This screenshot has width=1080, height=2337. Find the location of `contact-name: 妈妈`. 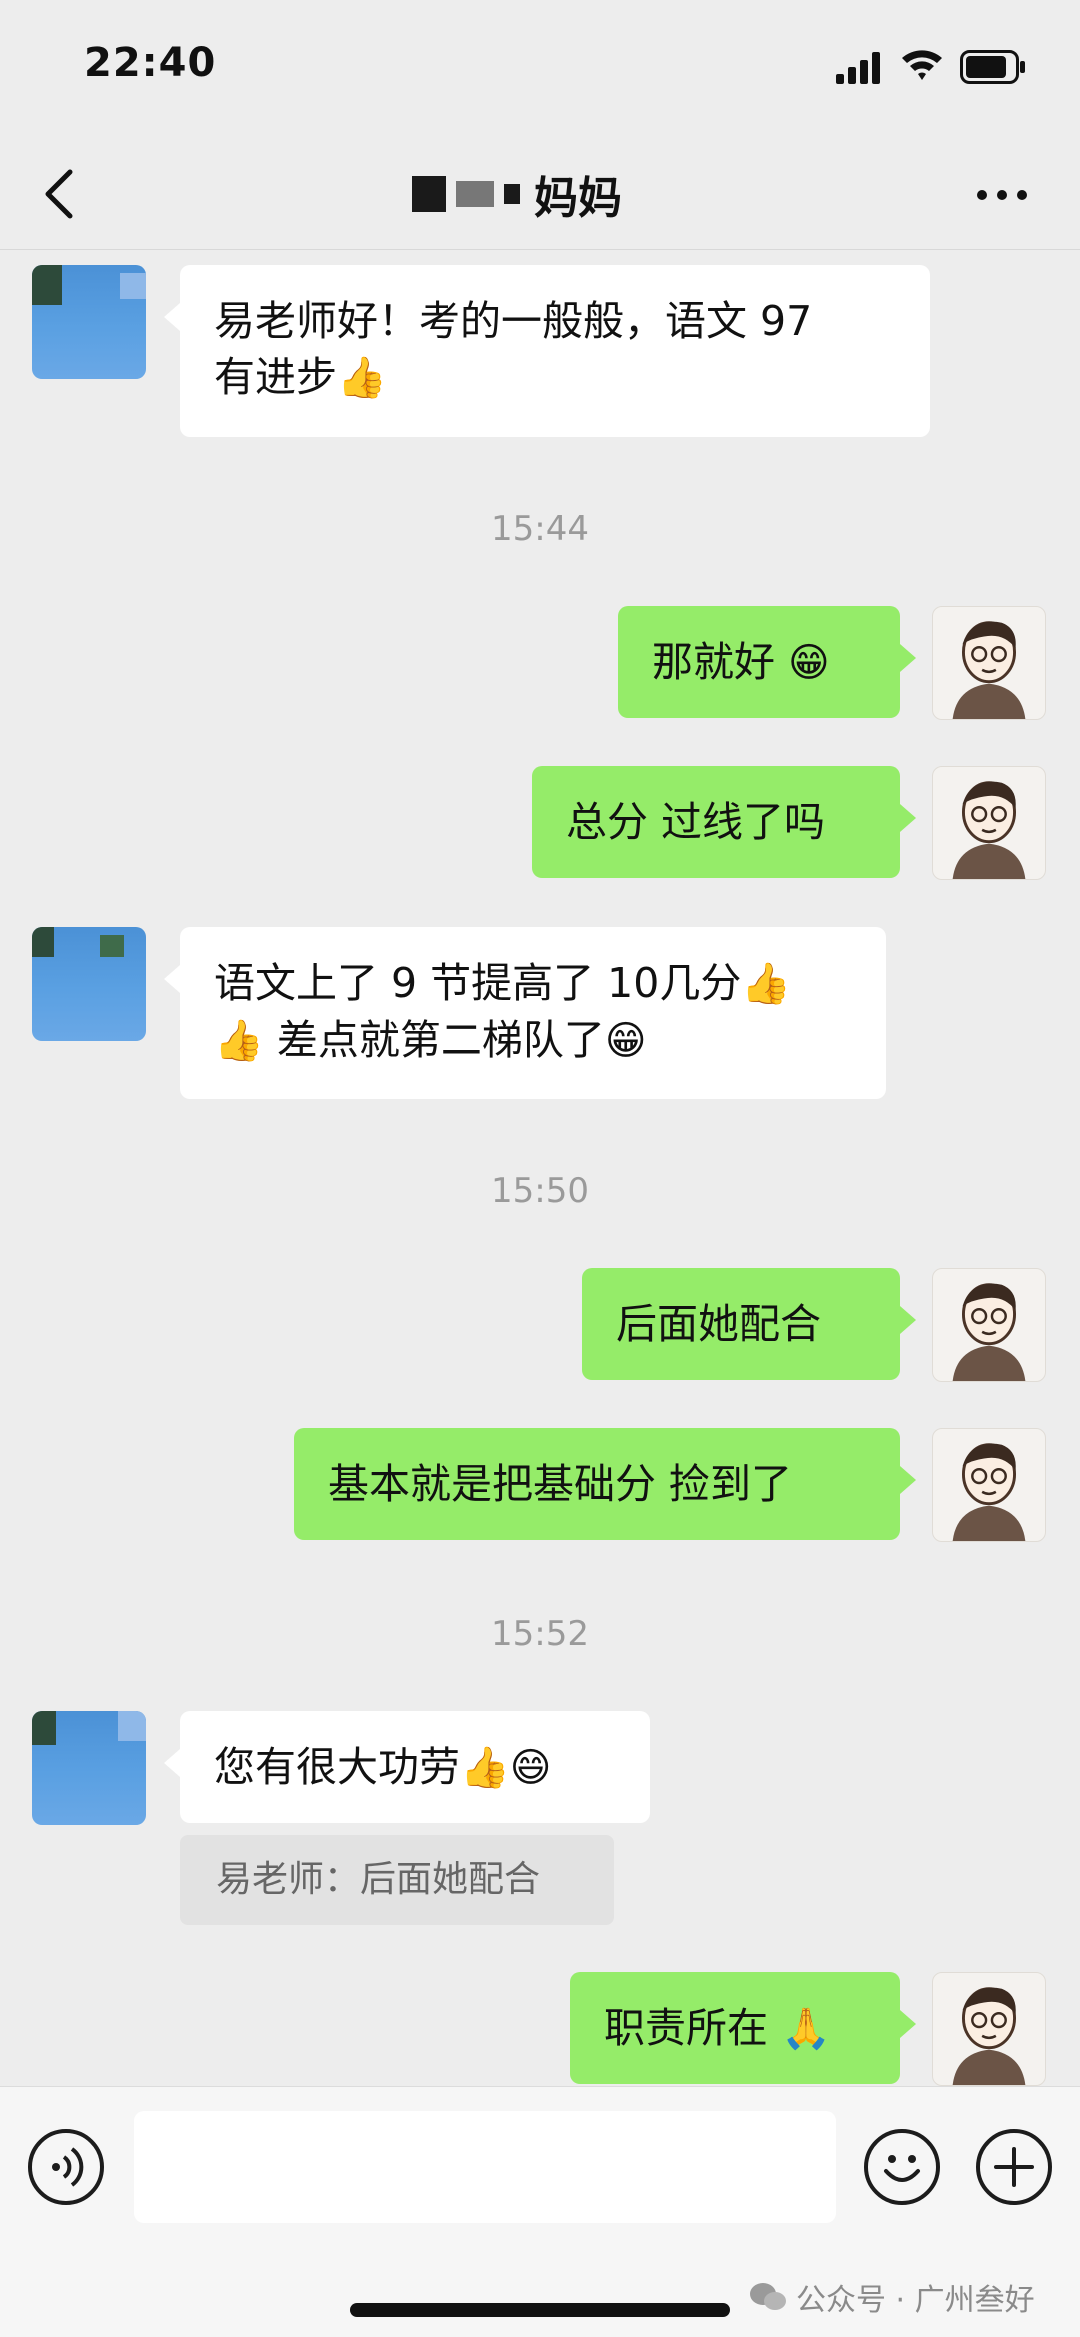

contact-name: 妈妈 is located at coordinates (578, 198).